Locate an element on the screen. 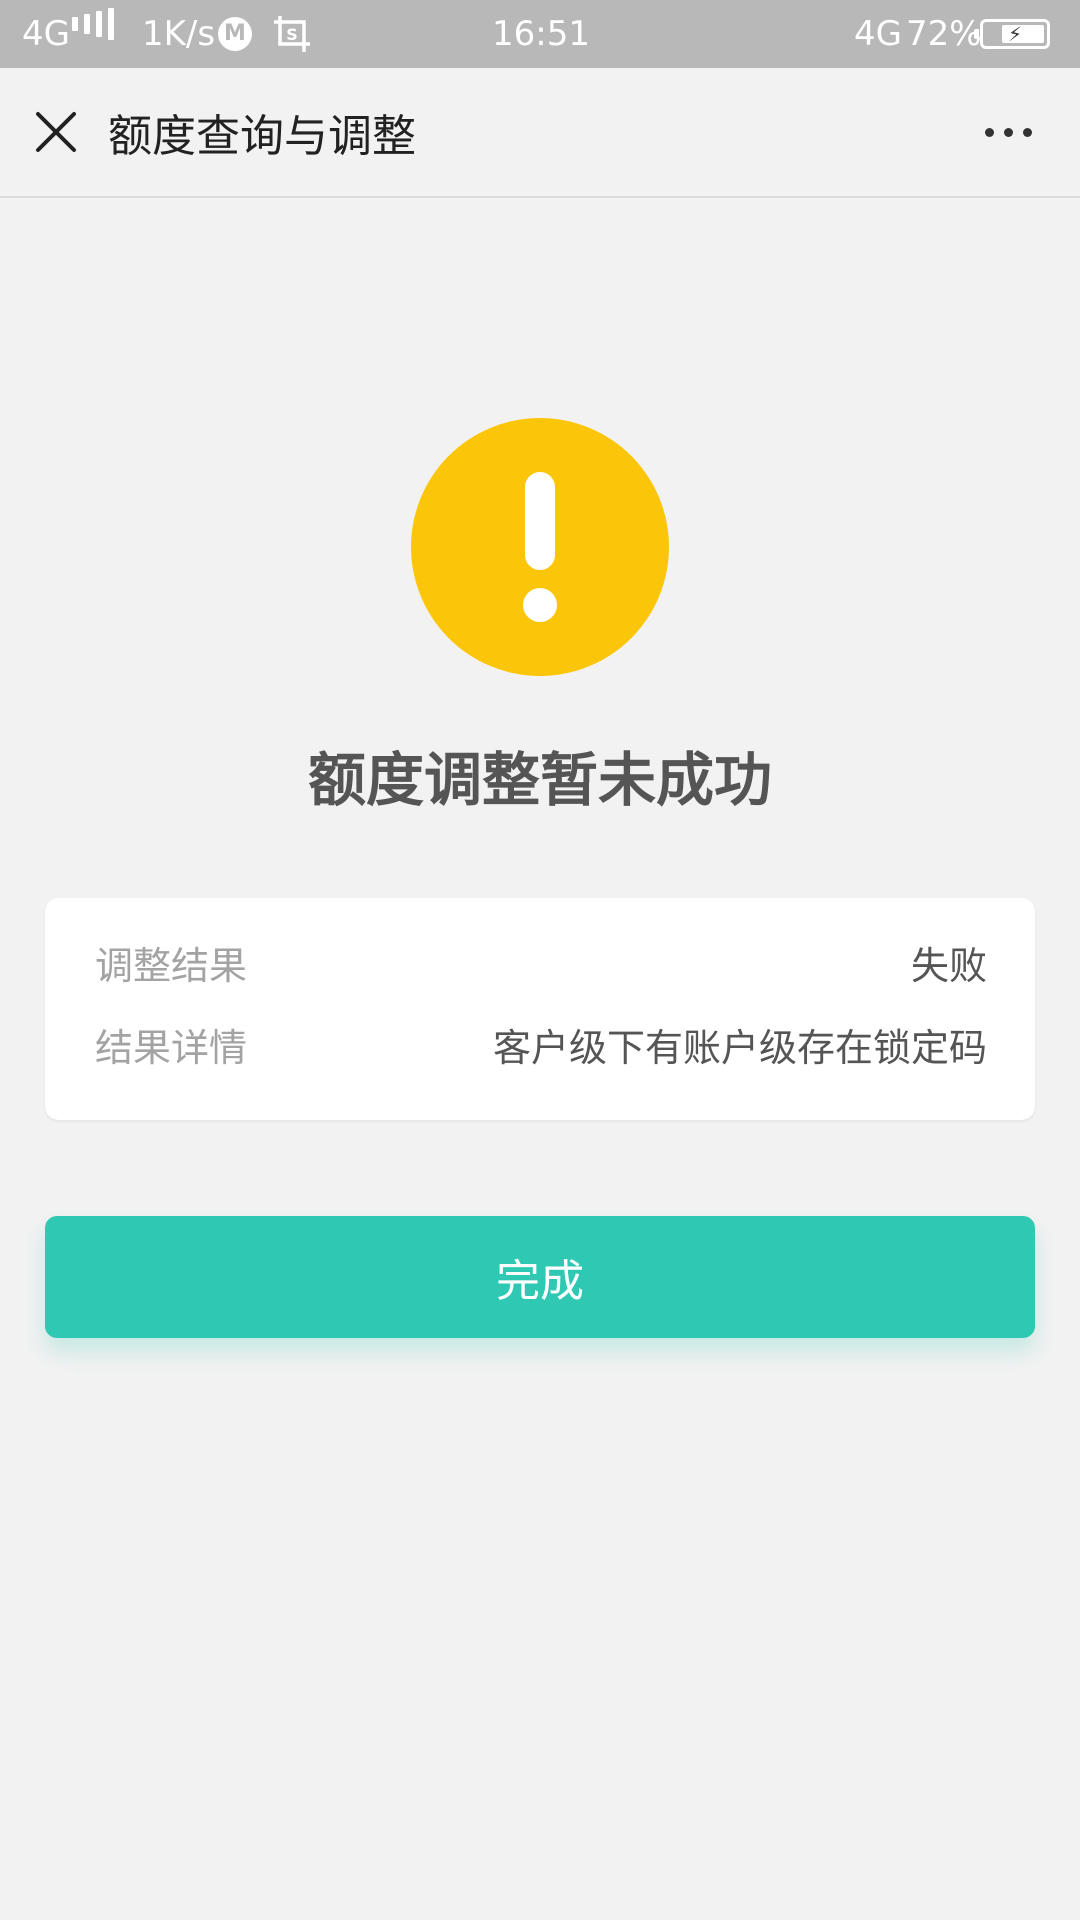 The height and width of the screenshot is (1920, 1080). clock: 16:51 is located at coordinates (541, 34).